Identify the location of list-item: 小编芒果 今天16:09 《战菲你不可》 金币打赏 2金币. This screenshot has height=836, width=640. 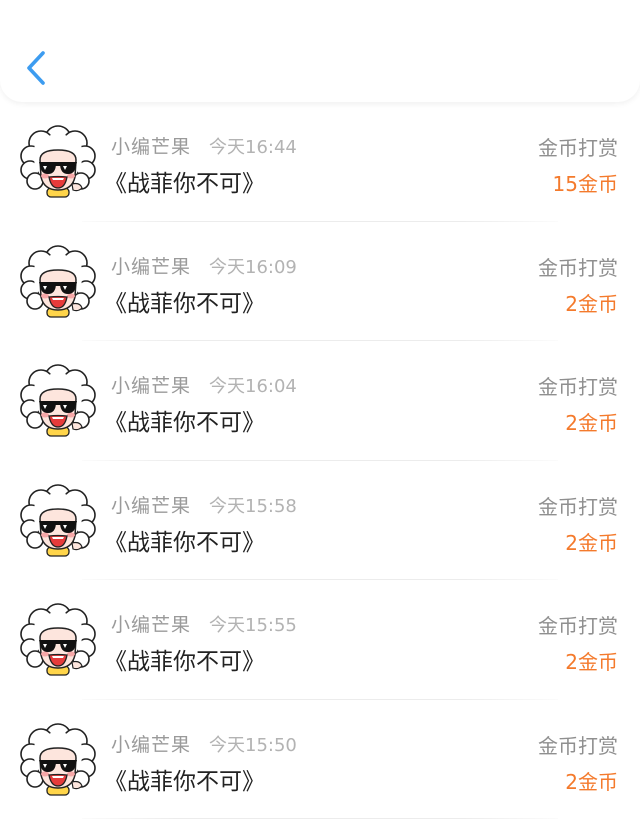
(320, 281).